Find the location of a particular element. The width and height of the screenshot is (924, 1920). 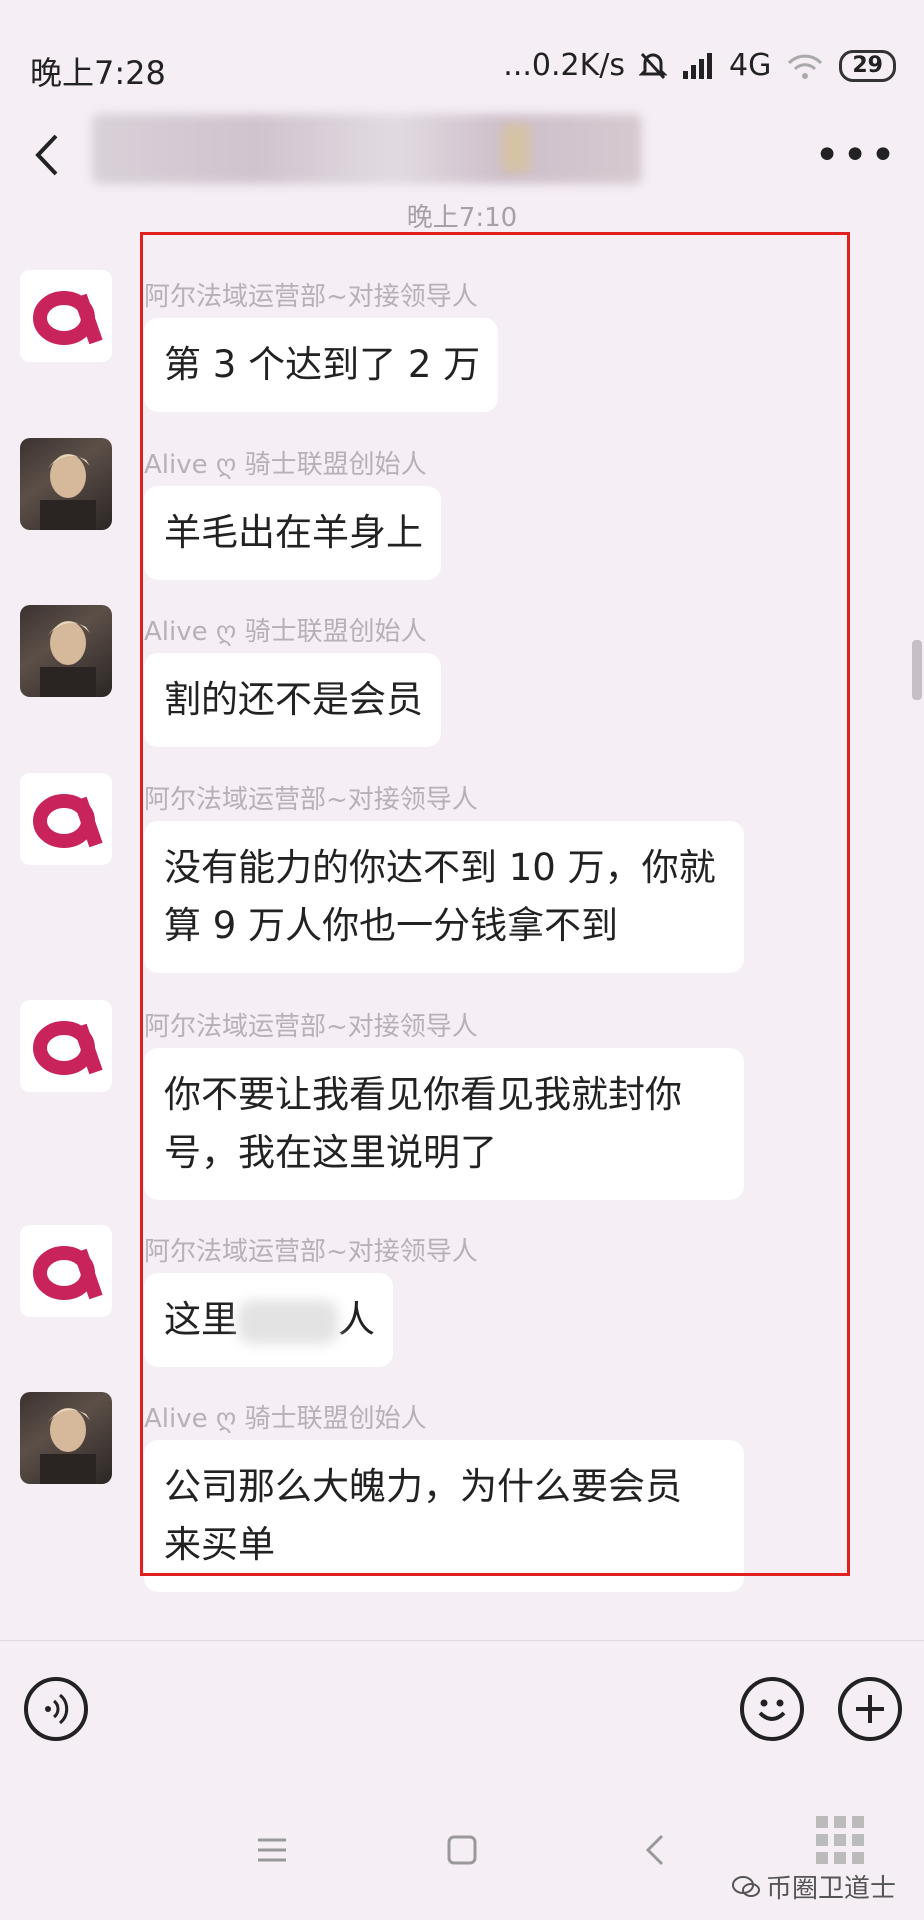

grid-icon is located at coordinates (840, 1840).